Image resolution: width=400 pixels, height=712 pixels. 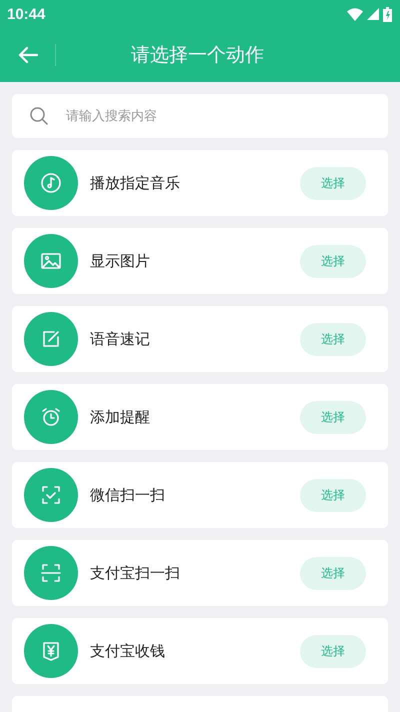 I want to click on action-label: 支付宝扫一扫, so click(x=135, y=573).